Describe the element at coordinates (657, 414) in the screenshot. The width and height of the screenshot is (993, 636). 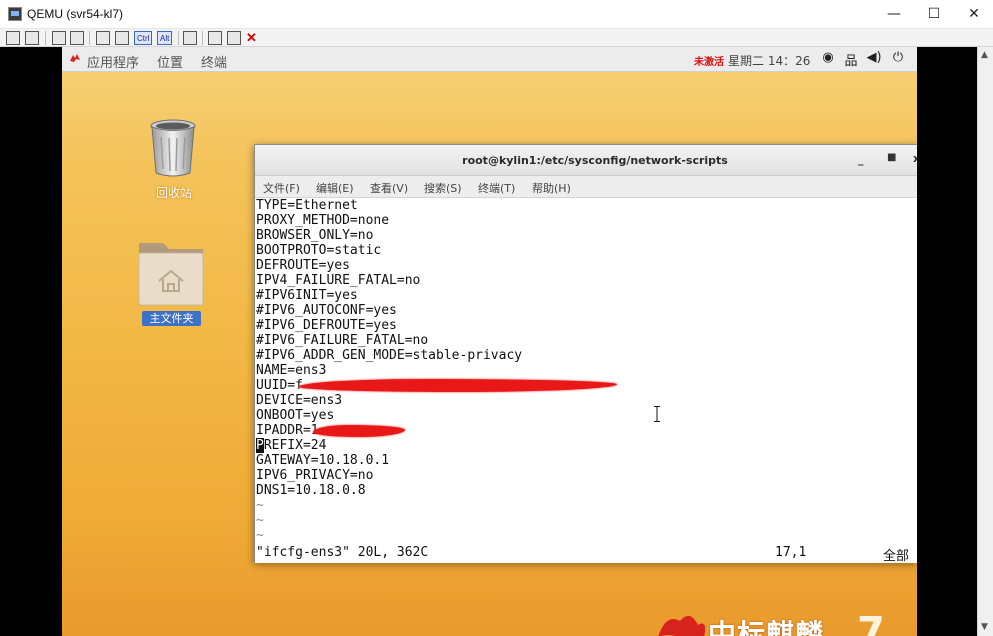
I see `text-ibeam-cursor-icon` at that location.